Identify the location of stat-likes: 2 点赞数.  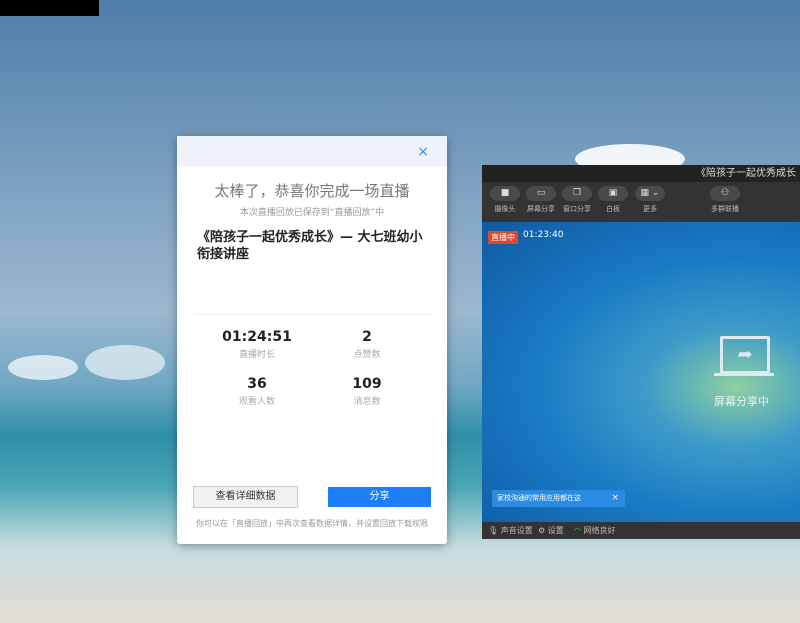
(367, 344).